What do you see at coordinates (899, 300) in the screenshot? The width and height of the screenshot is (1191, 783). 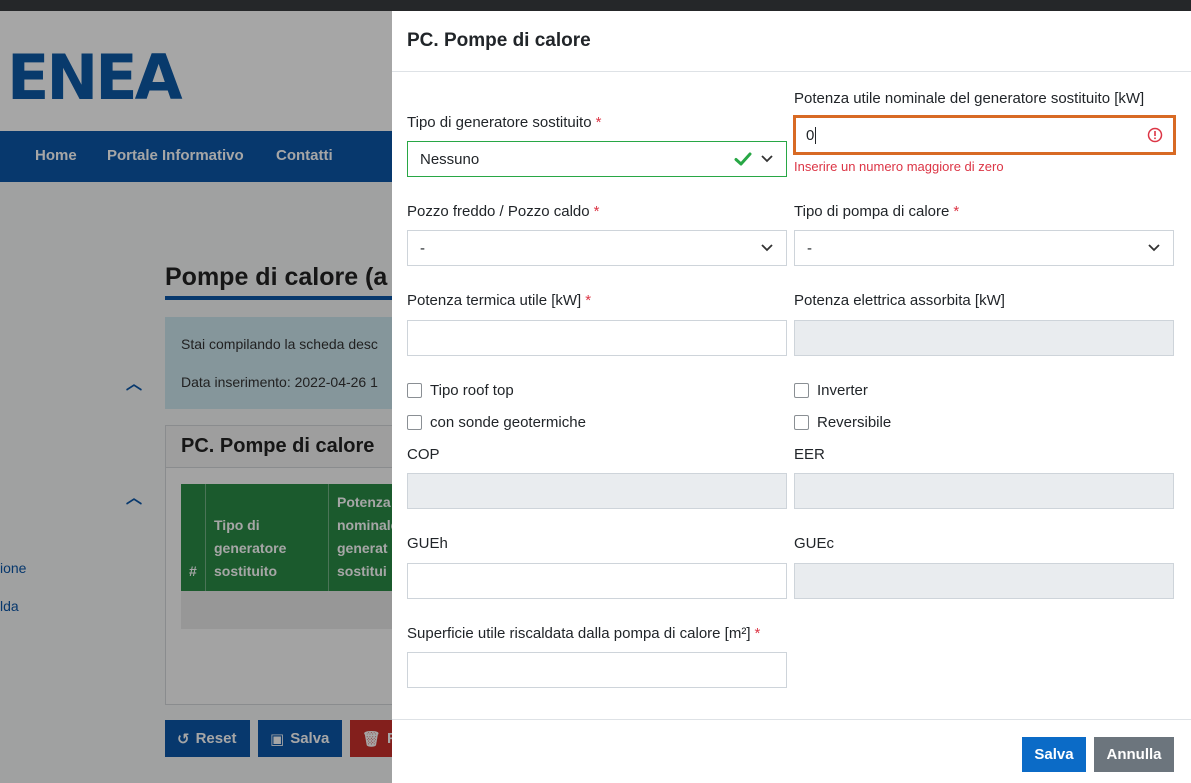 I see `potenza-elettrica-label: Potenza elettrica assorbita [kW]` at bounding box center [899, 300].